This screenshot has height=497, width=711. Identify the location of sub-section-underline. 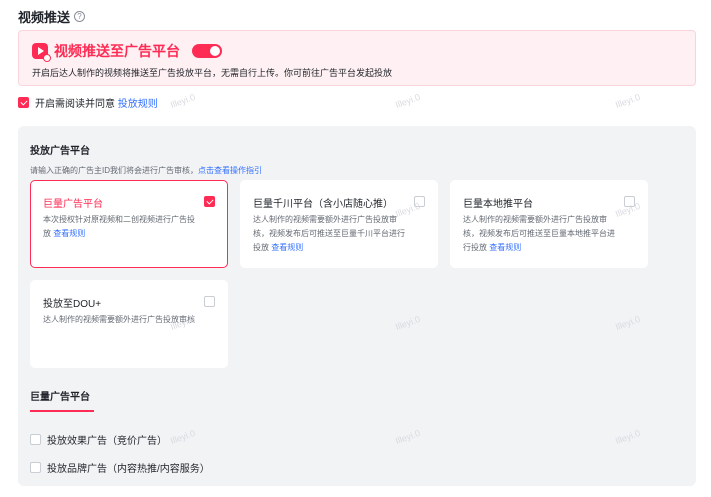
(62, 411).